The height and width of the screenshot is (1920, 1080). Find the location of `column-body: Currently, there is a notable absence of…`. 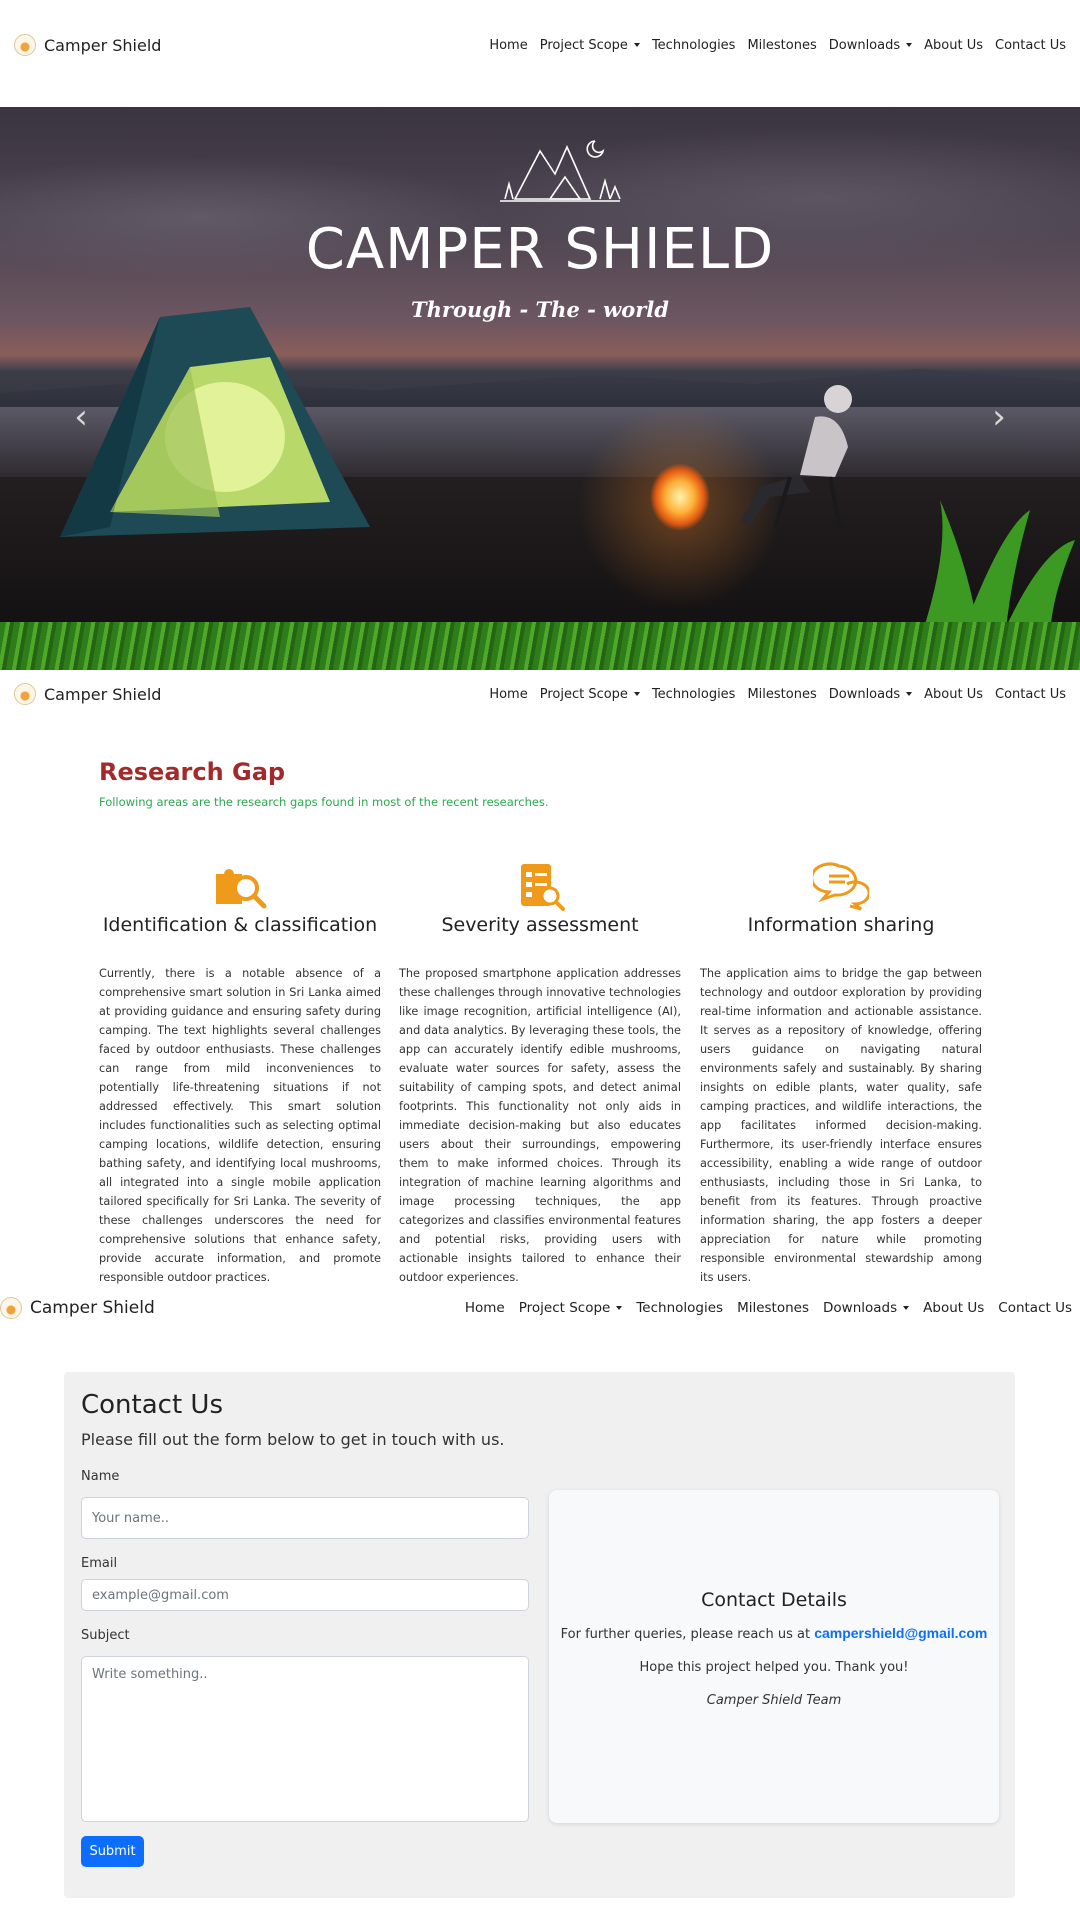

column-body: Currently, there is a notable absence of… is located at coordinates (240, 1125).